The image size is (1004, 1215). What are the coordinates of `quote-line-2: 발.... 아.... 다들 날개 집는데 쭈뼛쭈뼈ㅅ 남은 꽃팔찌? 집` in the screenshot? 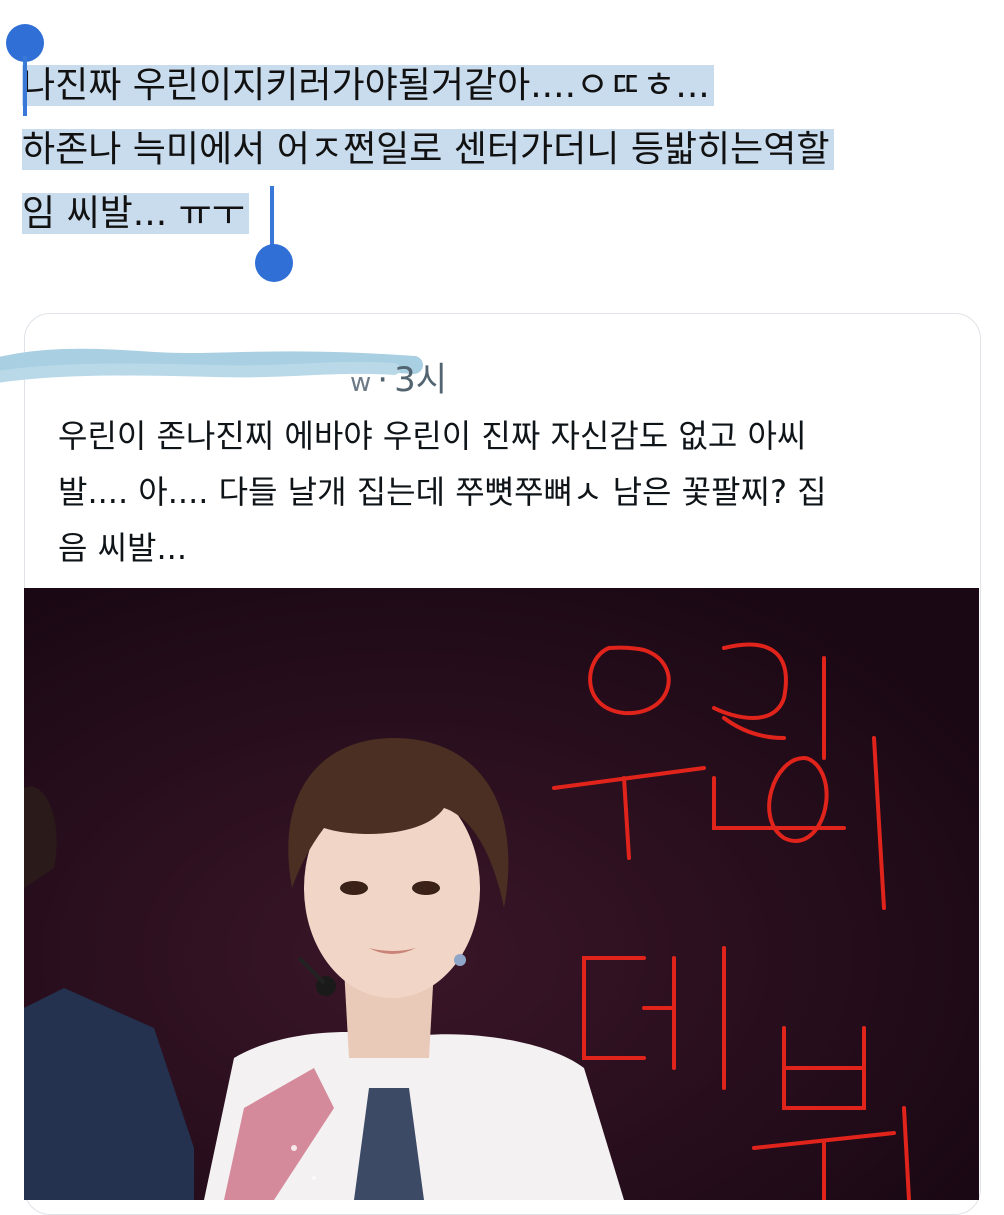 It's located at (442, 492).